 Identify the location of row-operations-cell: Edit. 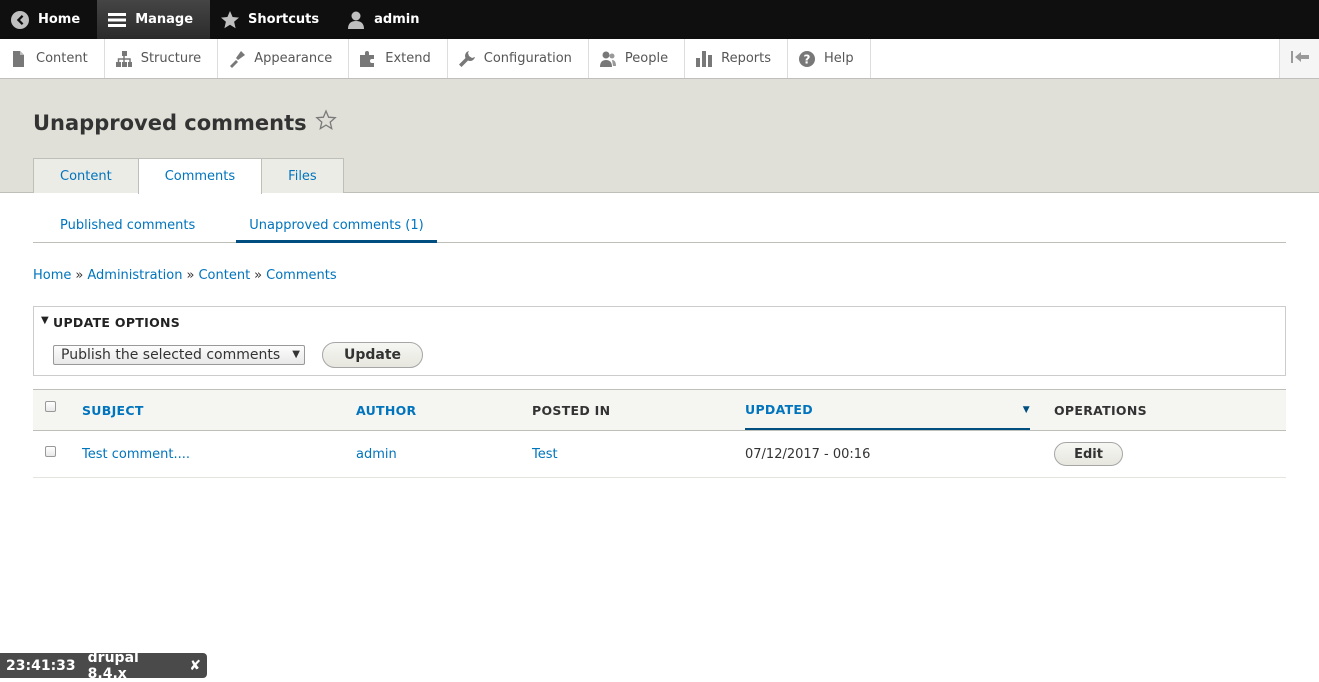
(1088, 454).